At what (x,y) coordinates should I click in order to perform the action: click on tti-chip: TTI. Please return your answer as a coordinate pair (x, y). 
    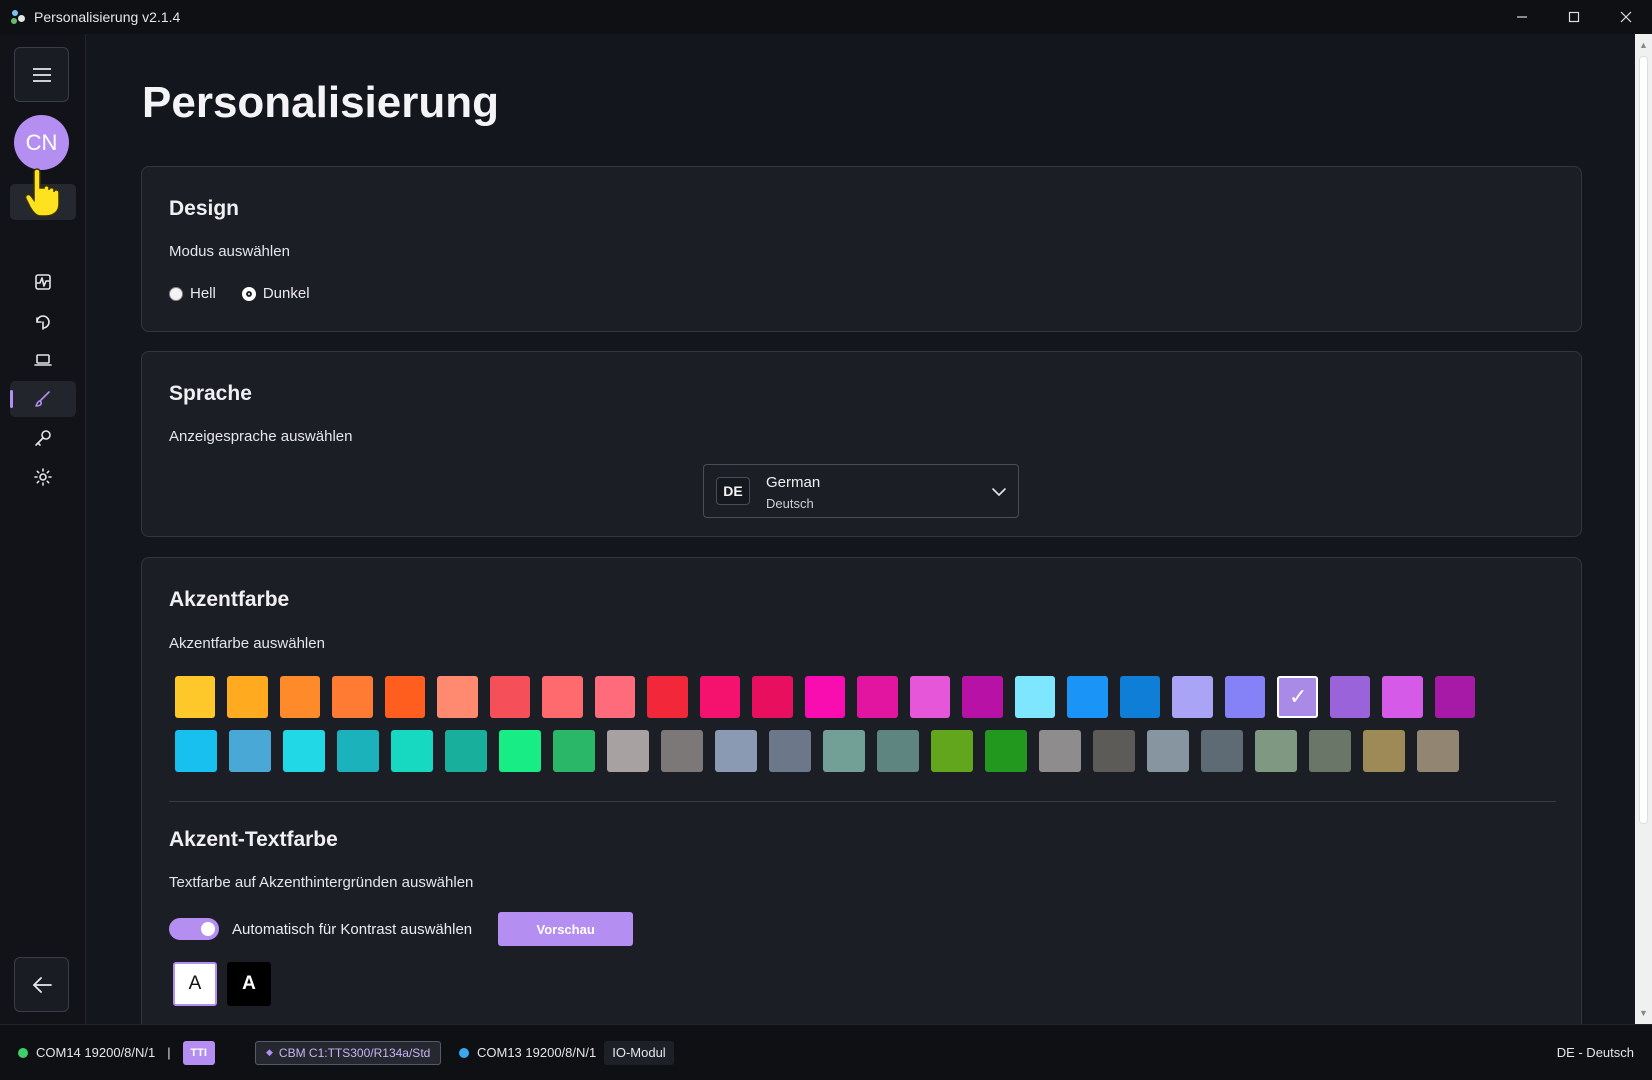
    Looking at the image, I should click on (198, 1052).